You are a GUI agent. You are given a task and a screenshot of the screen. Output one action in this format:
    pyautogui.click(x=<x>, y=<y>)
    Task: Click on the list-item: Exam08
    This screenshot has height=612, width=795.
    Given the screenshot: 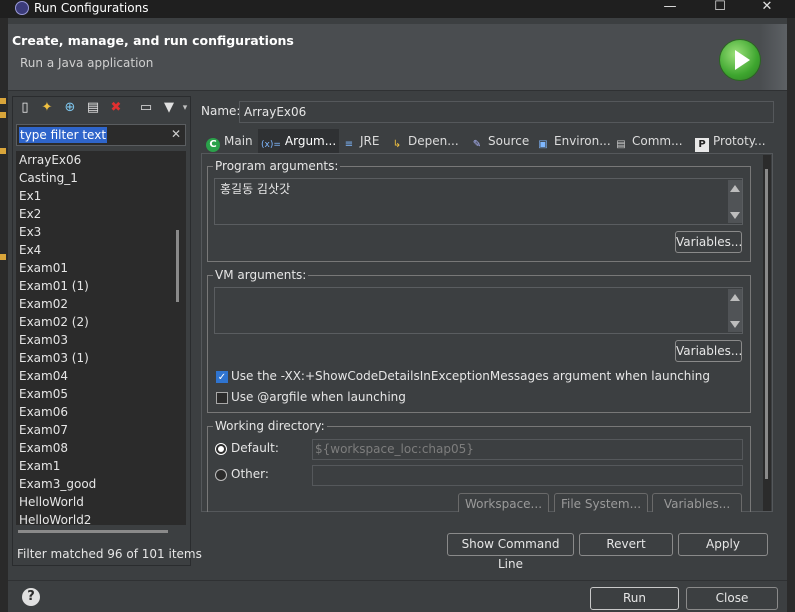 What is the action you would take?
    pyautogui.click(x=43, y=448)
    